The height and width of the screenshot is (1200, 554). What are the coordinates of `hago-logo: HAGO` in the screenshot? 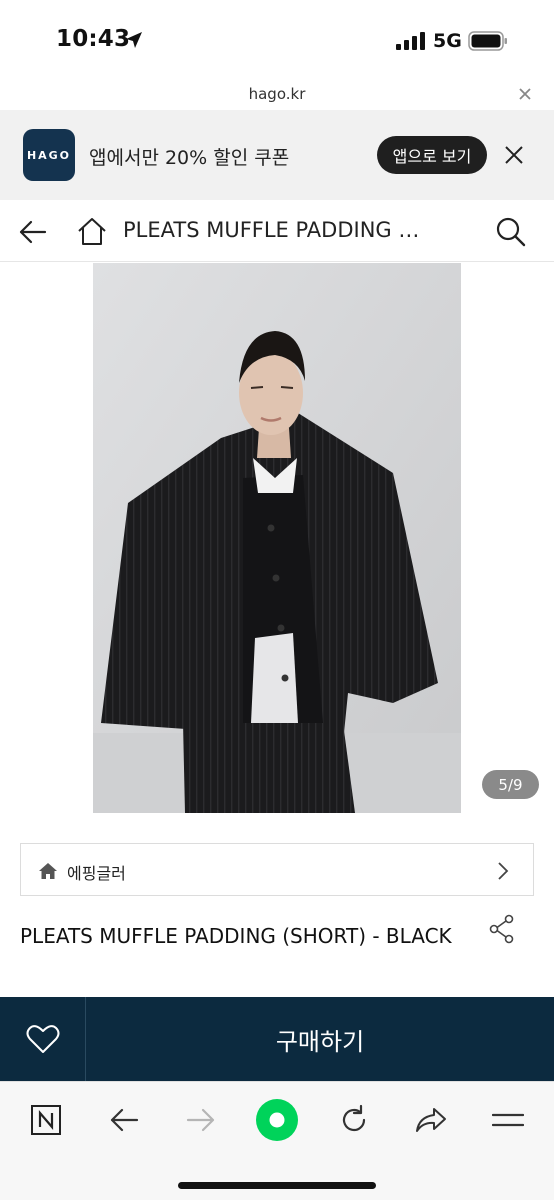 It's located at (49, 155).